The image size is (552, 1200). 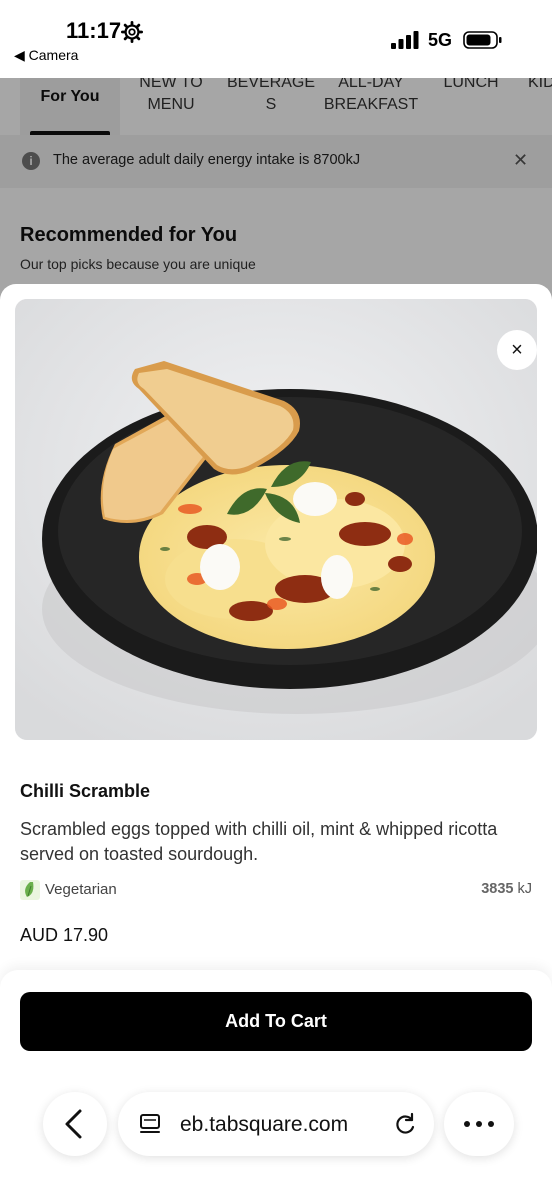 I want to click on close-icon: ×, so click(x=517, y=350).